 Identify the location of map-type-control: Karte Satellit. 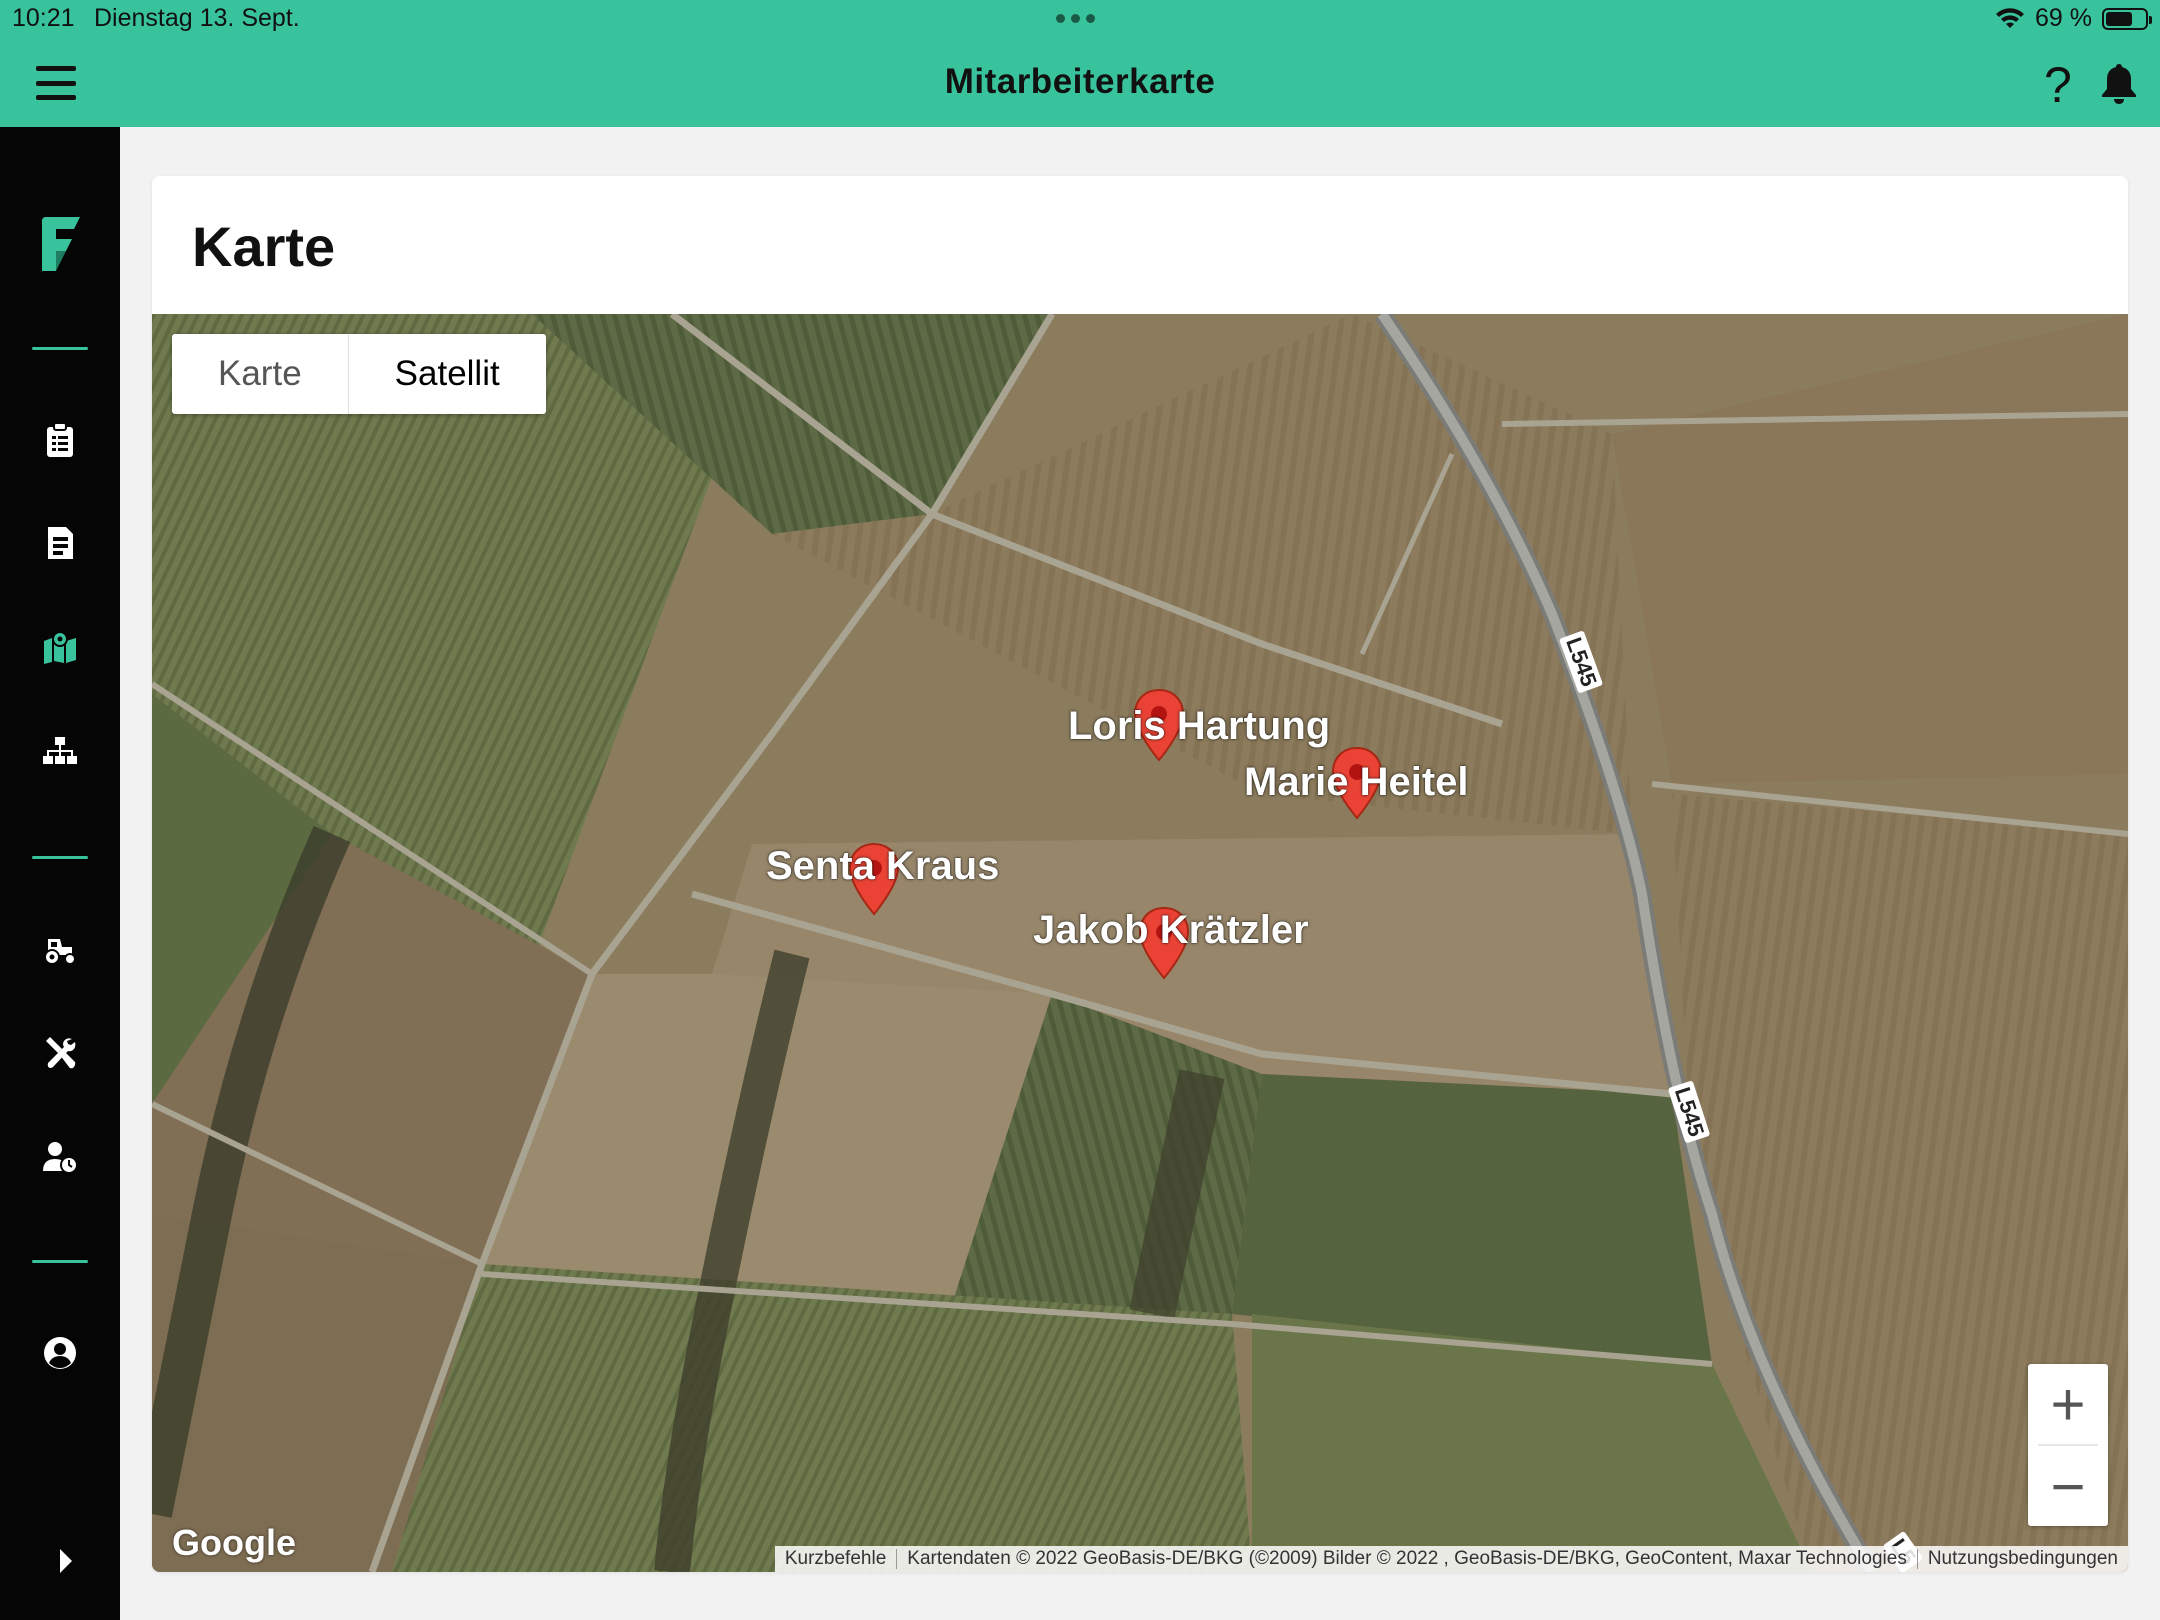
(359, 374).